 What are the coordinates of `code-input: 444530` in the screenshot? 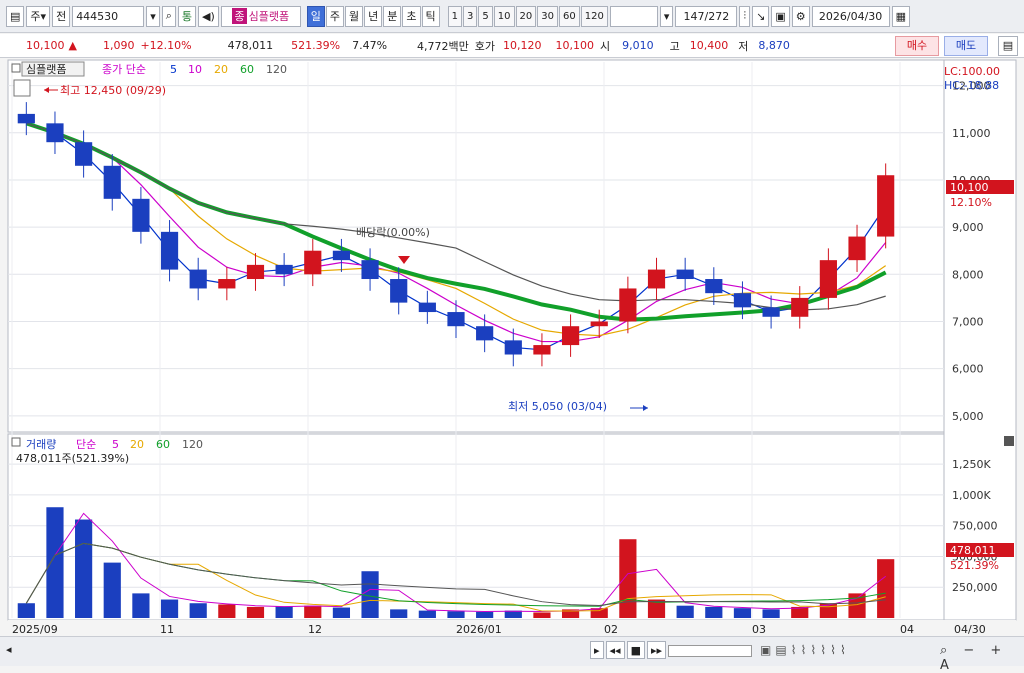 It's located at (108, 16).